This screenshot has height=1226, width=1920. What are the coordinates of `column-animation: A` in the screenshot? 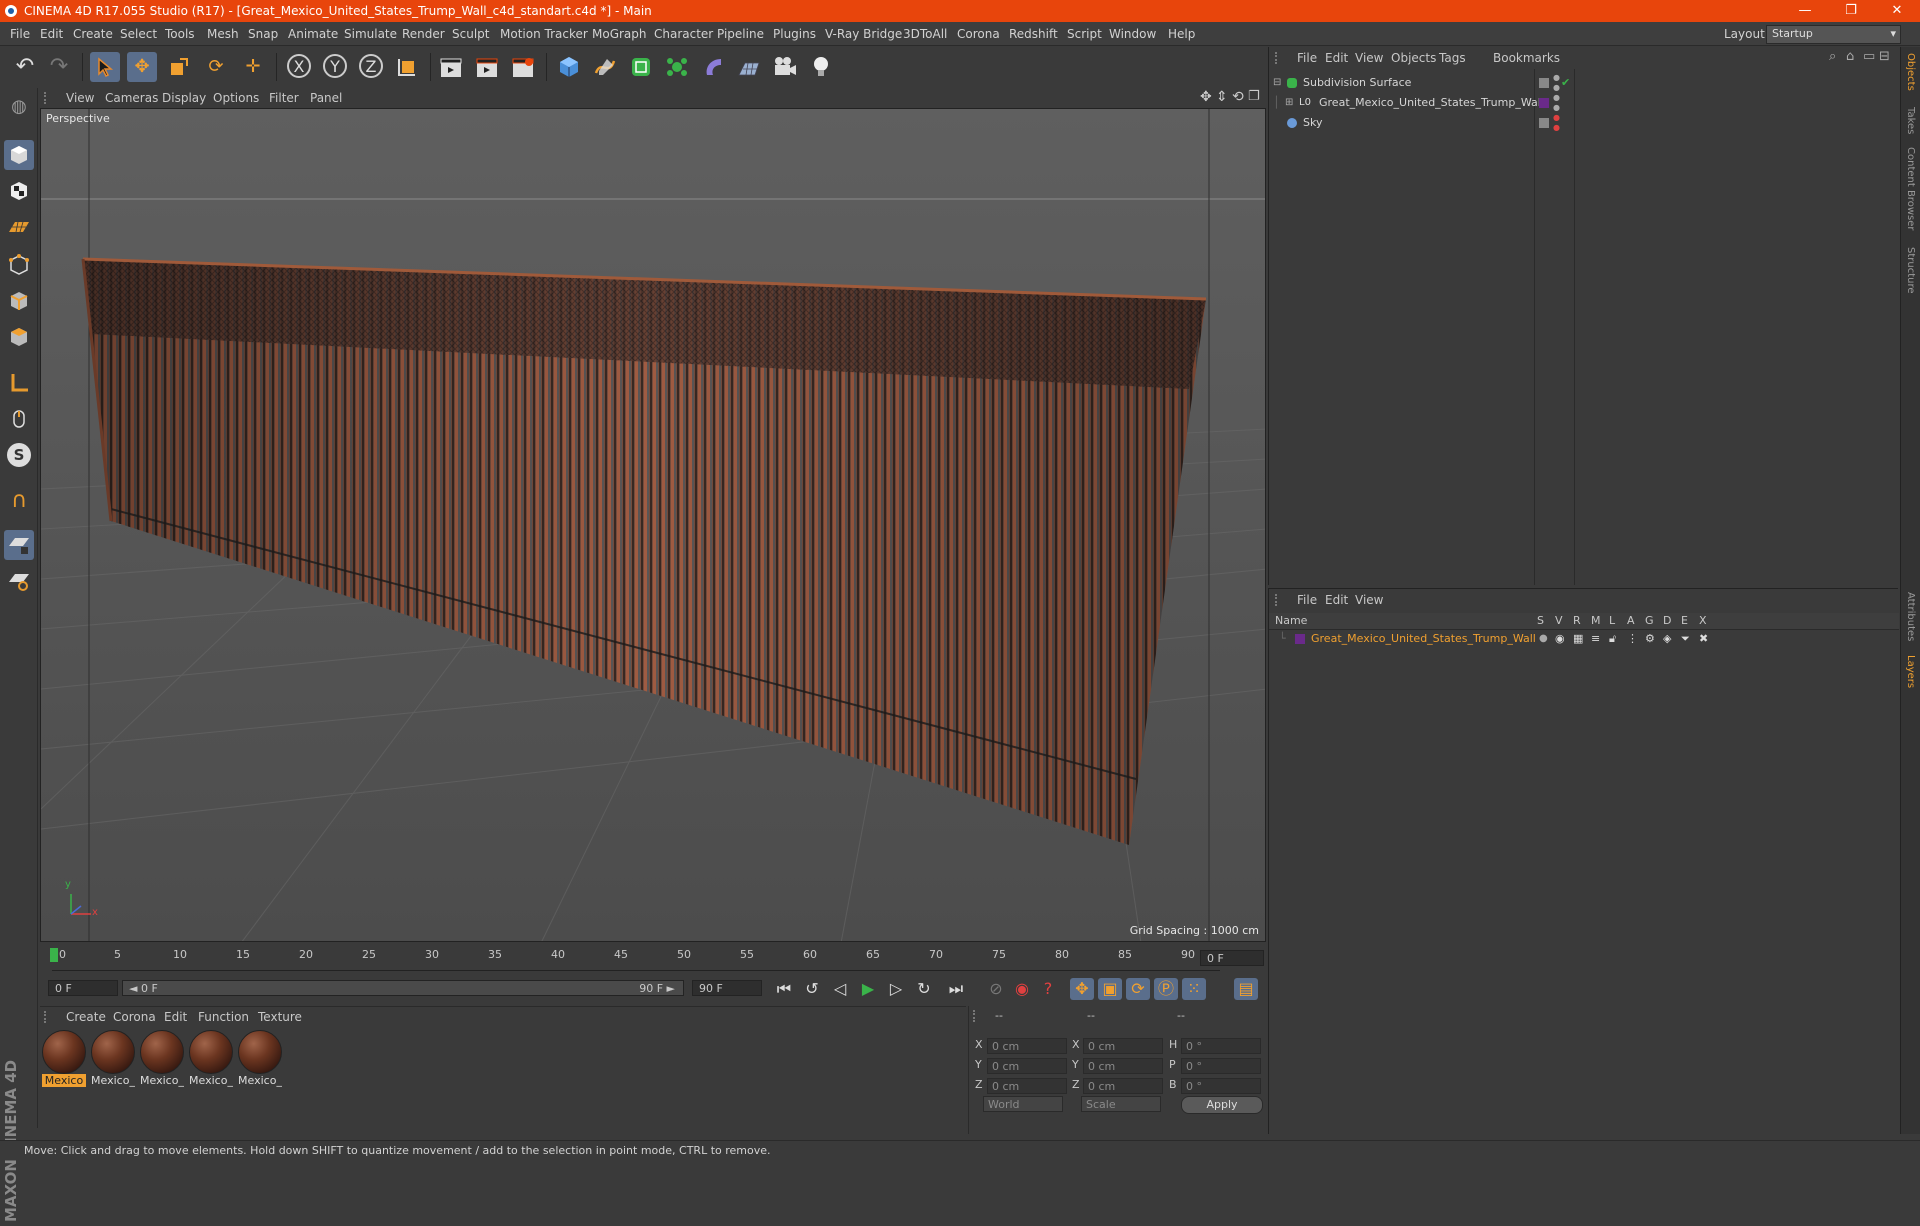 It's located at (1631, 621).